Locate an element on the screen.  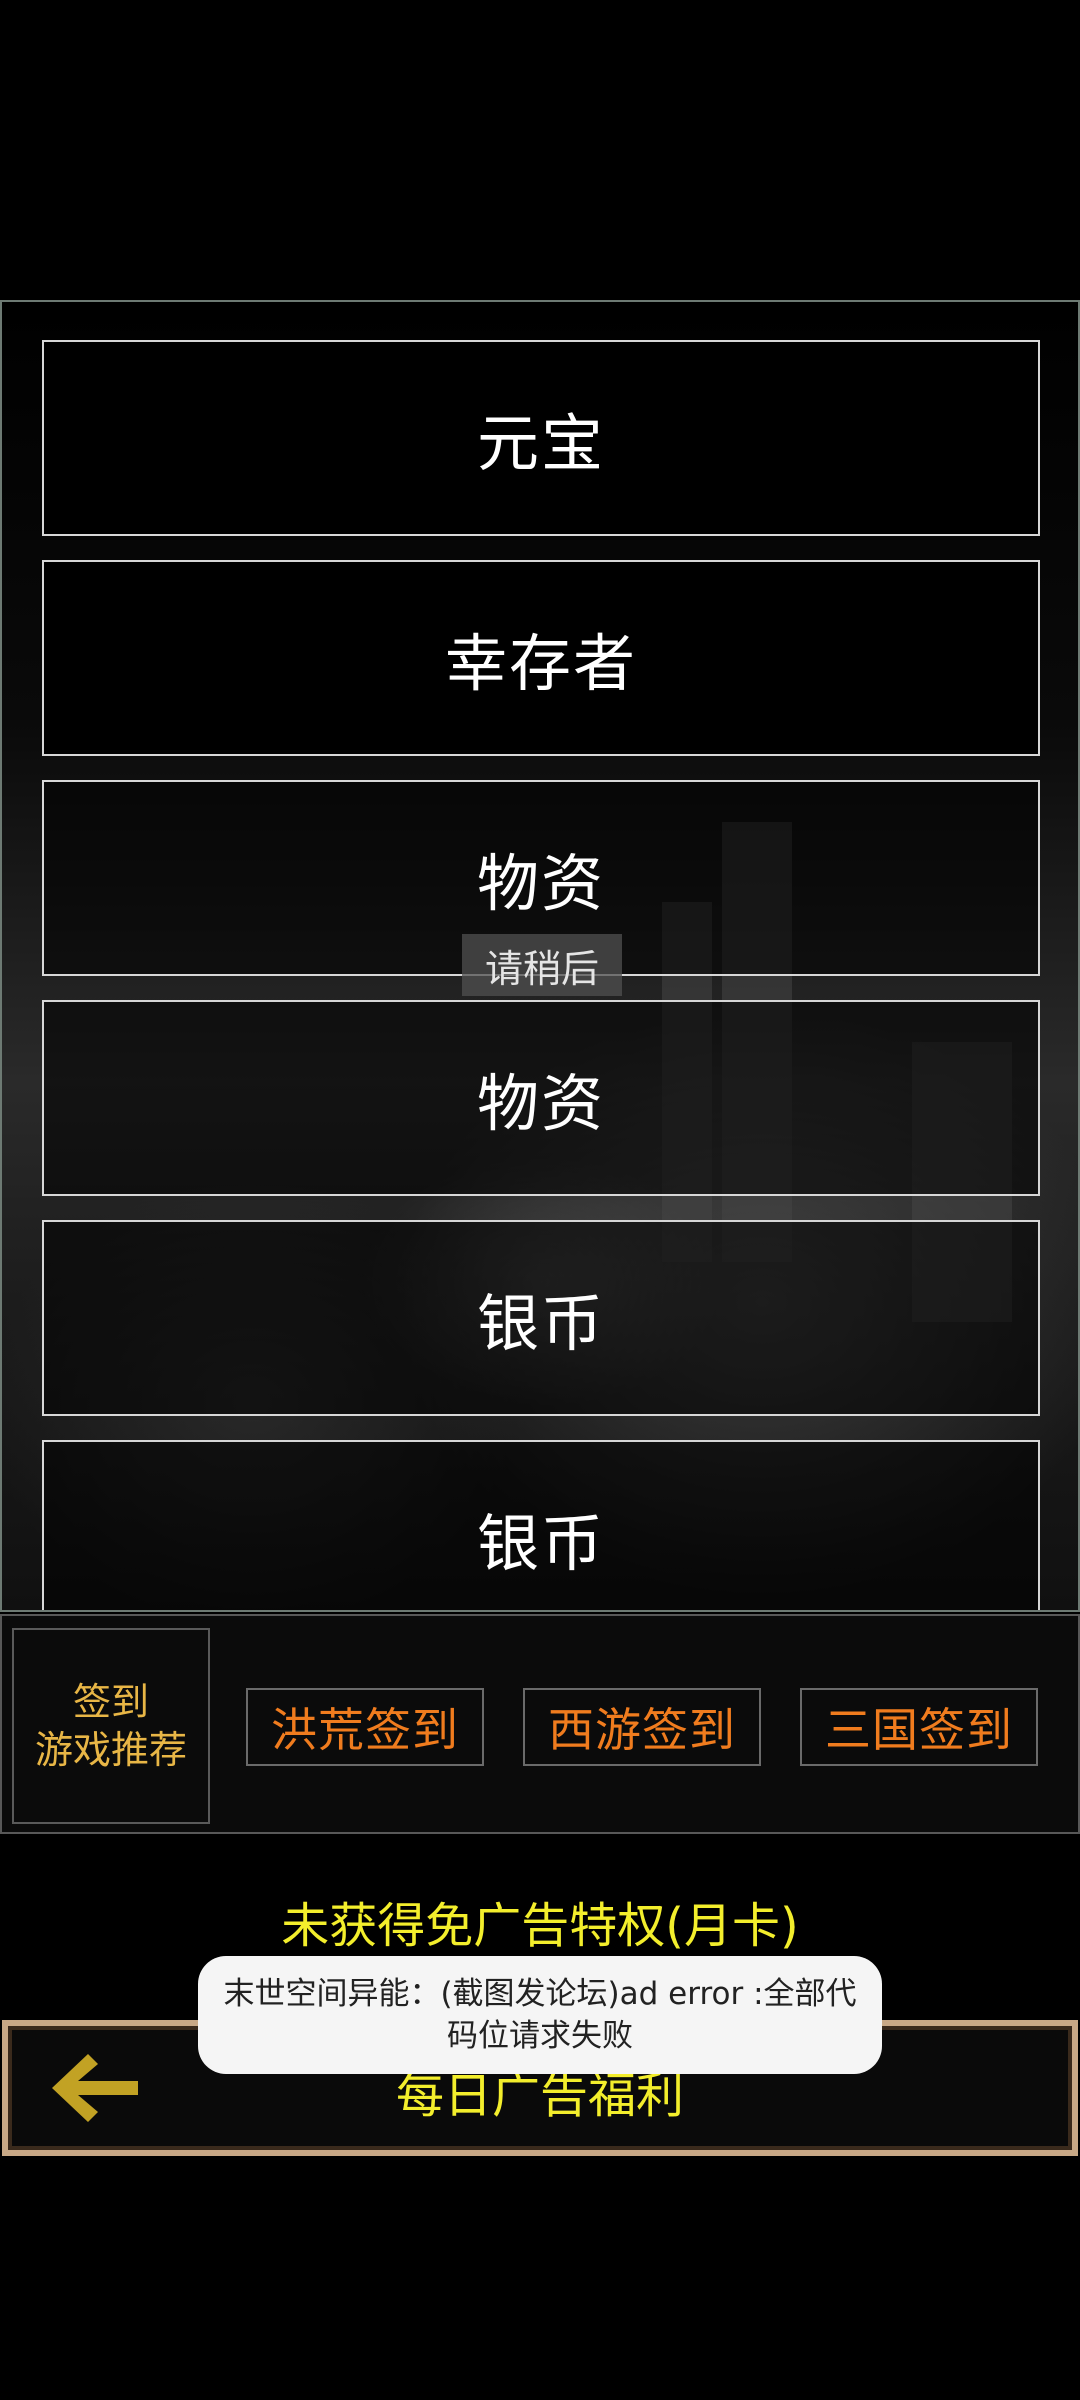
month-card-status: 未获得免广告特权(月卡) is located at coordinates (540, 1921).